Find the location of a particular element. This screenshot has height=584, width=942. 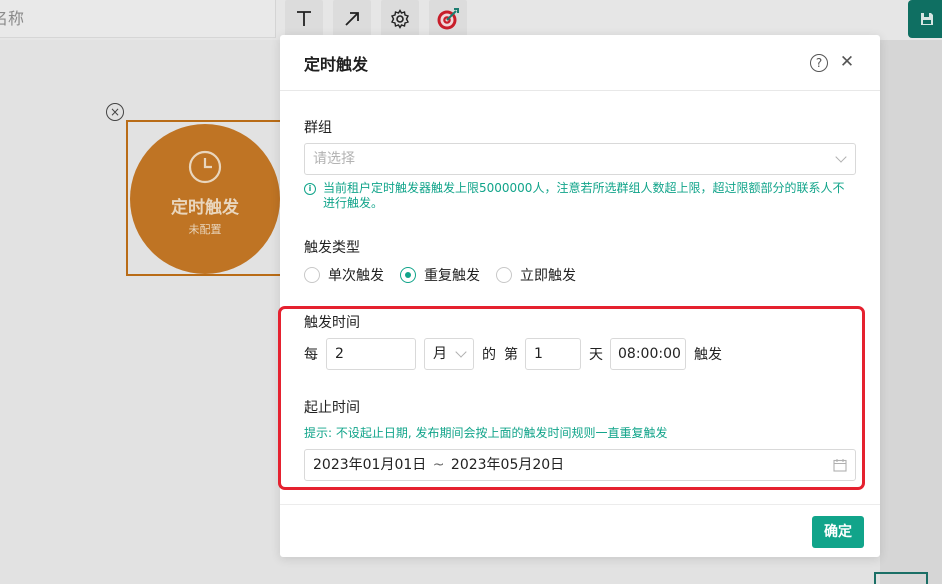

text-tool-button is located at coordinates (304, 19).